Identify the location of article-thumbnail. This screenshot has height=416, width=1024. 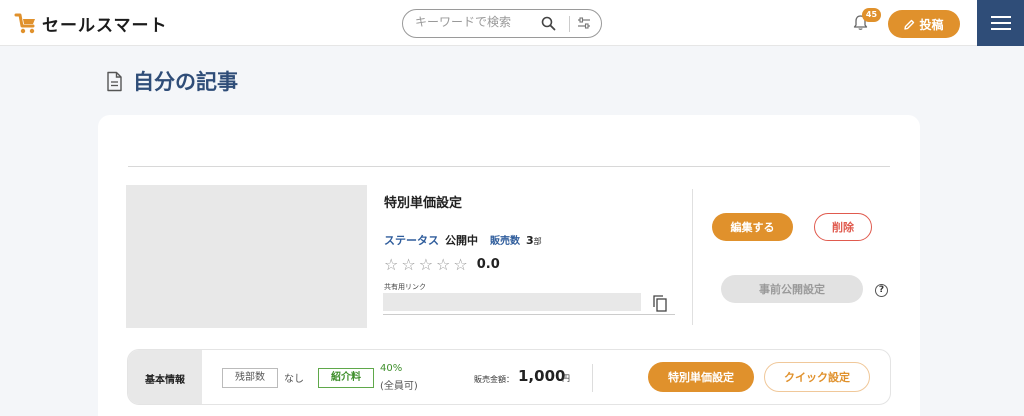
(246, 256).